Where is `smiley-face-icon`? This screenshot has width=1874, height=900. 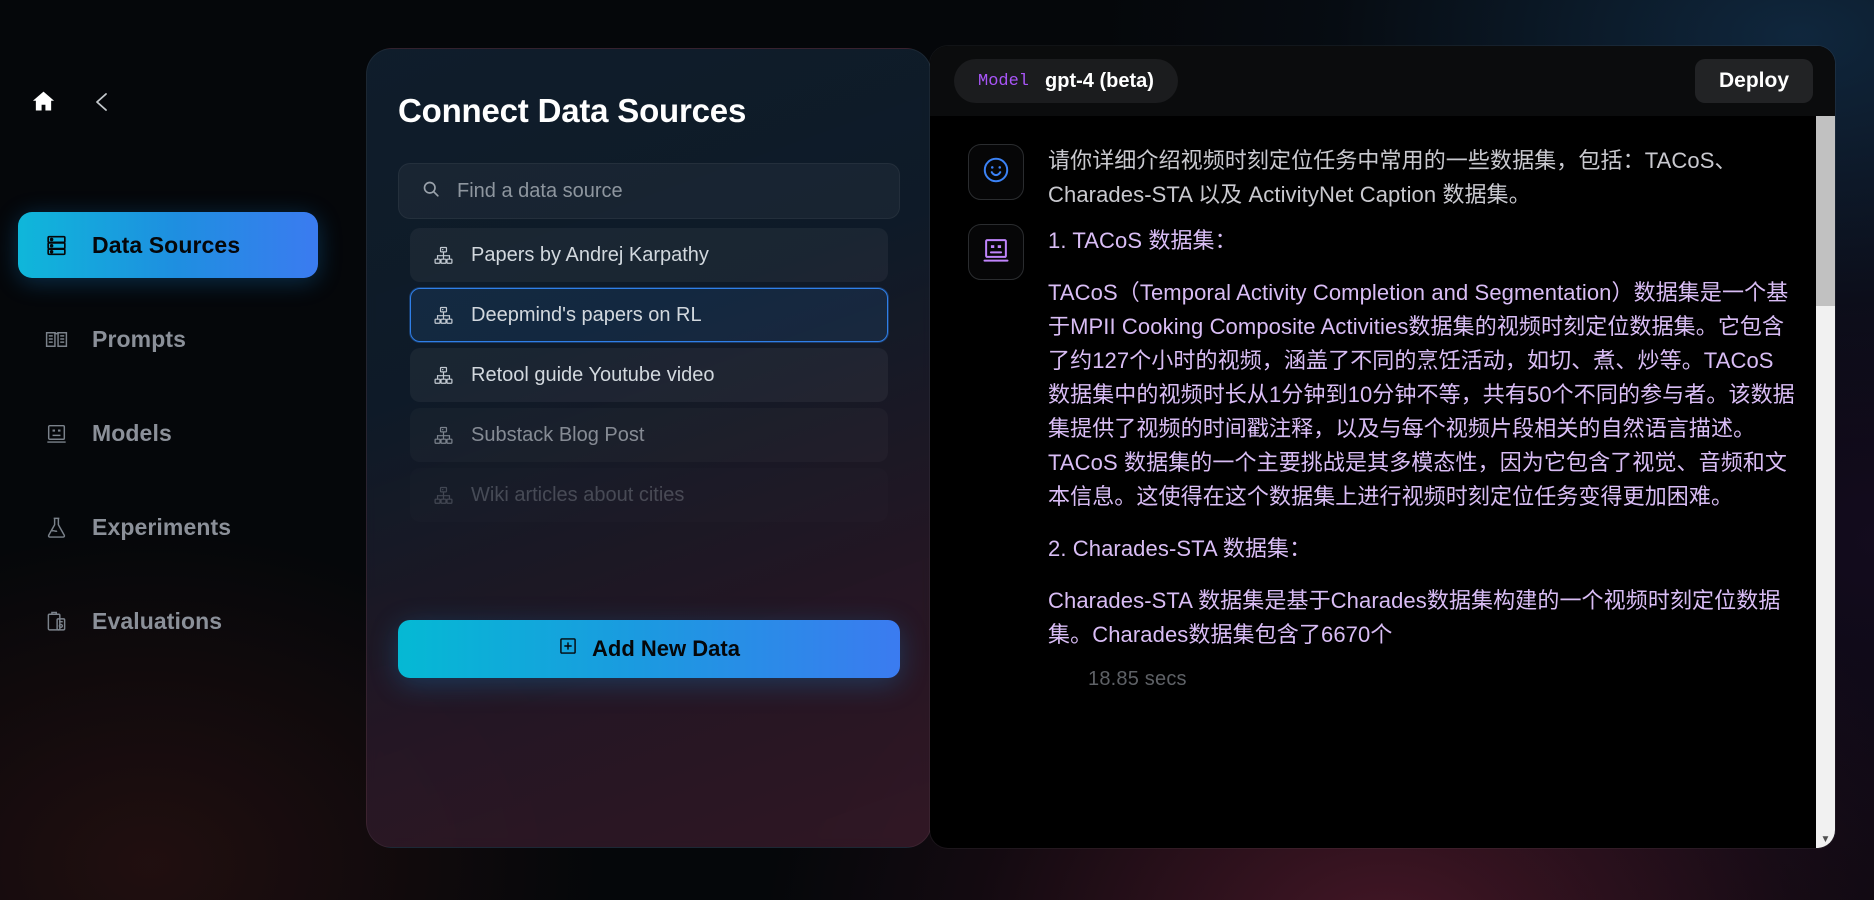
smiley-face-icon is located at coordinates (996, 172).